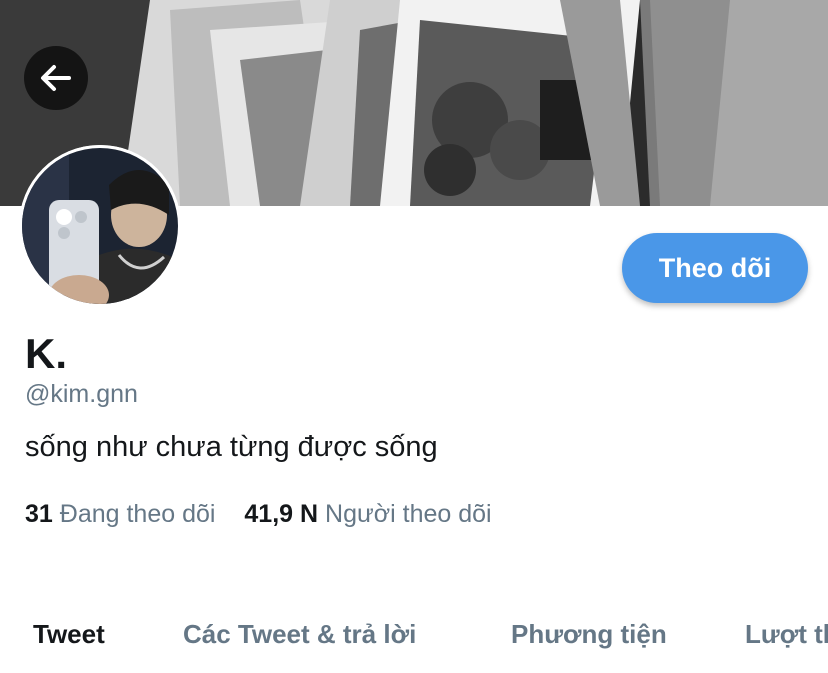 The width and height of the screenshot is (828, 673). Describe the element at coordinates (231, 447) in the screenshot. I see `profile-bio: sống như chưa từng được sống` at that location.